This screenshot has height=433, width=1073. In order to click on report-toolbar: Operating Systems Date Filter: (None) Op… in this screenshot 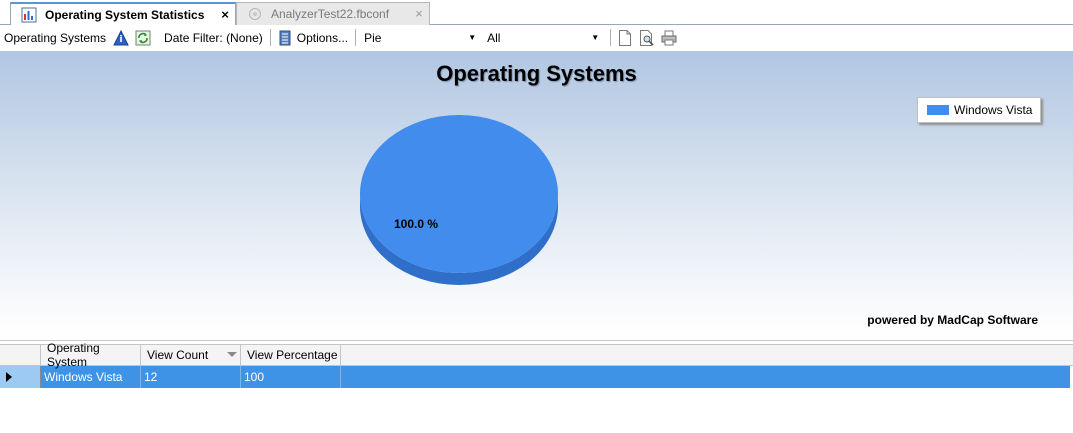, I will do `click(536, 37)`.